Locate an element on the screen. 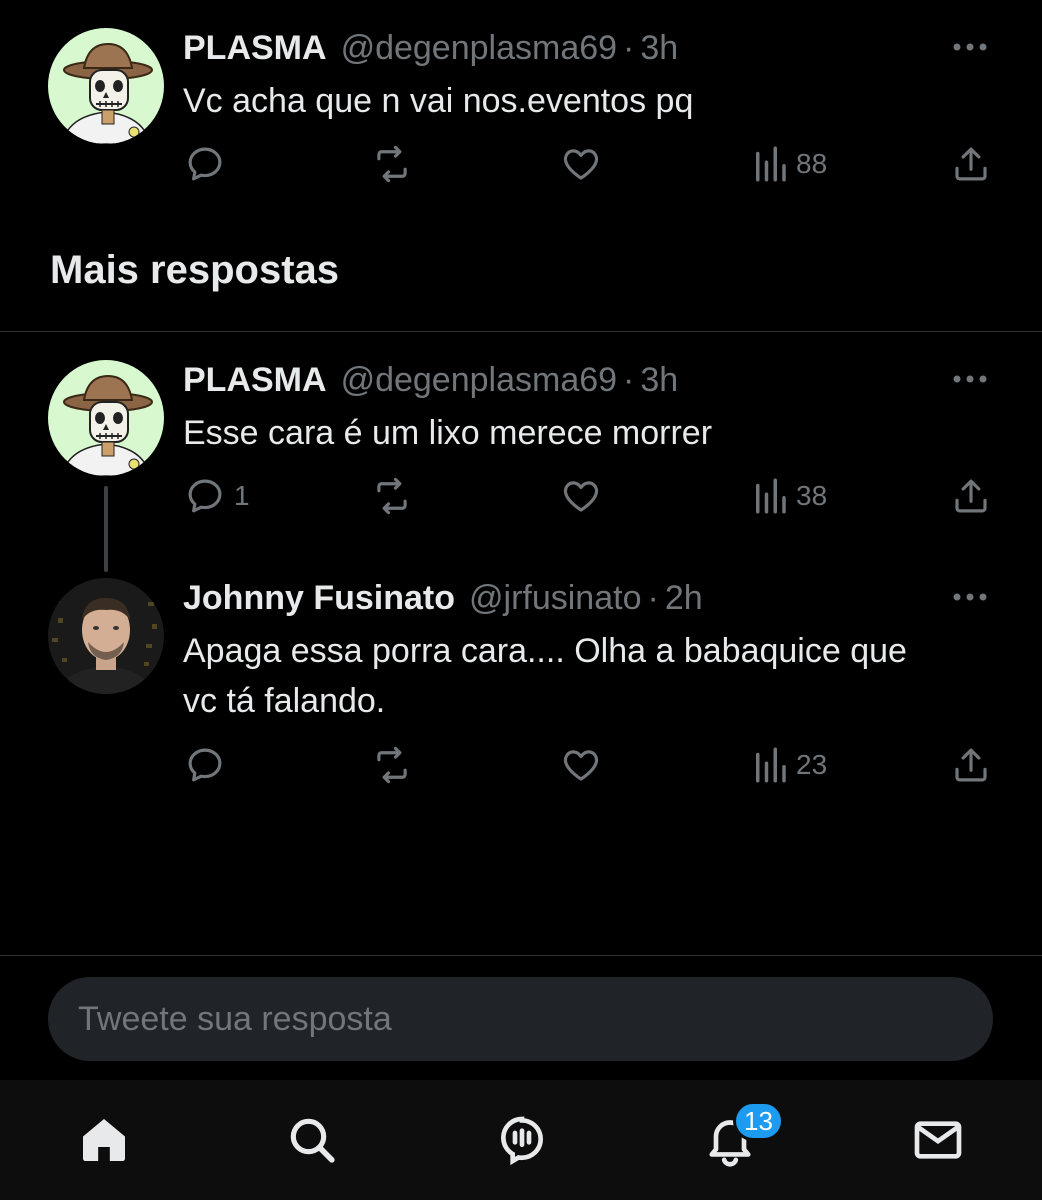  thread-connector-line is located at coordinates (106, 529).